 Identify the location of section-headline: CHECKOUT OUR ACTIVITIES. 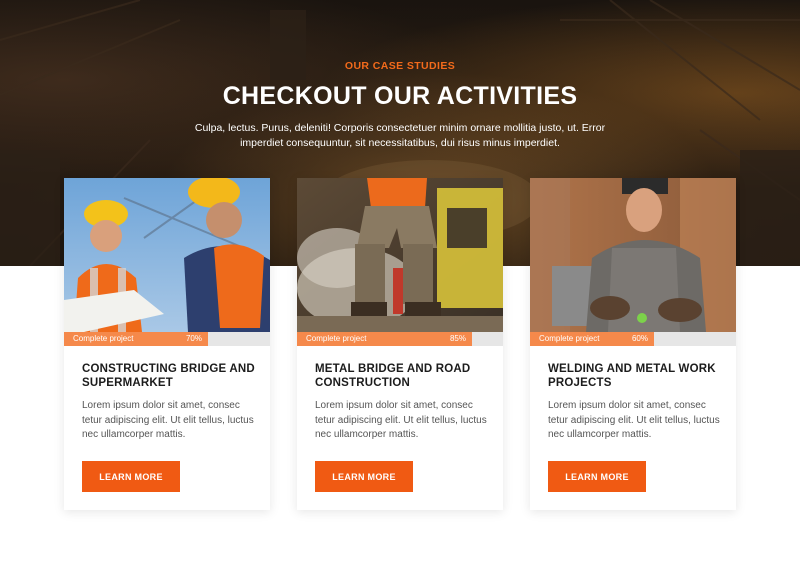
(400, 96).